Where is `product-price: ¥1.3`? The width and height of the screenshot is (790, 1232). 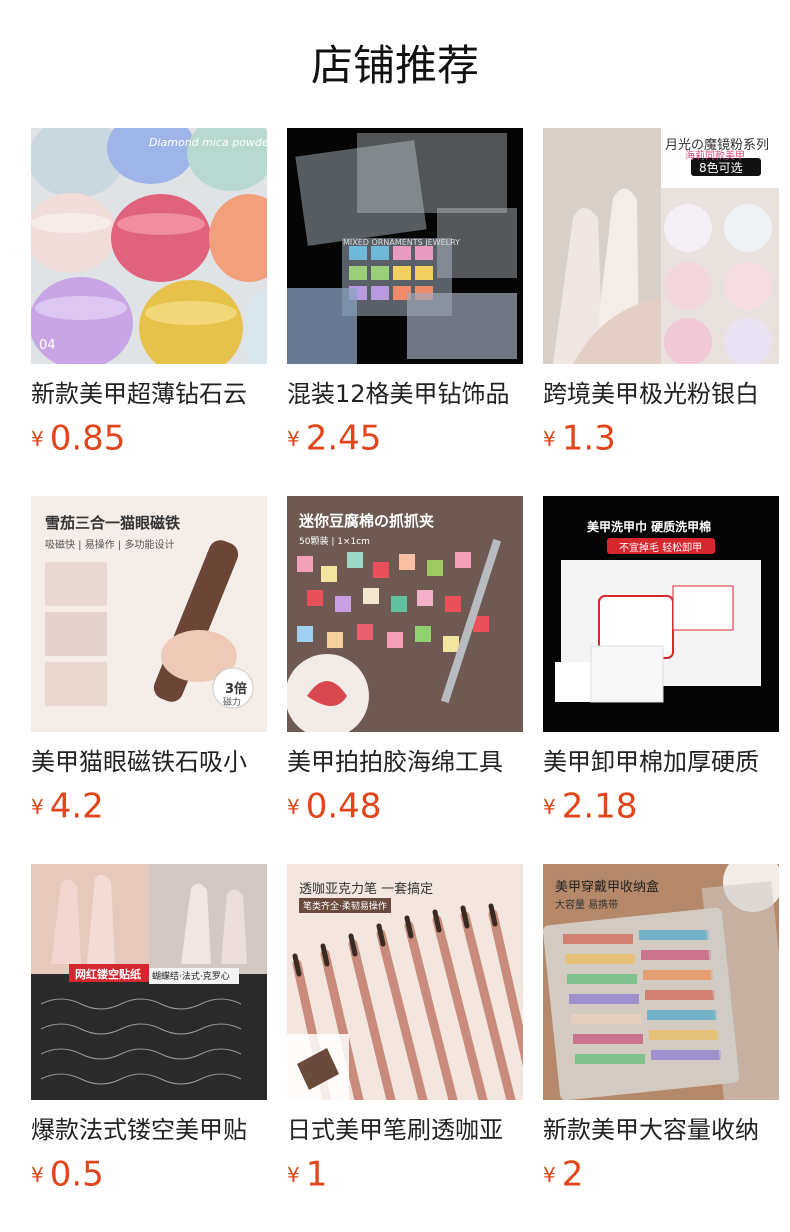
product-price: ¥1.3 is located at coordinates (661, 438).